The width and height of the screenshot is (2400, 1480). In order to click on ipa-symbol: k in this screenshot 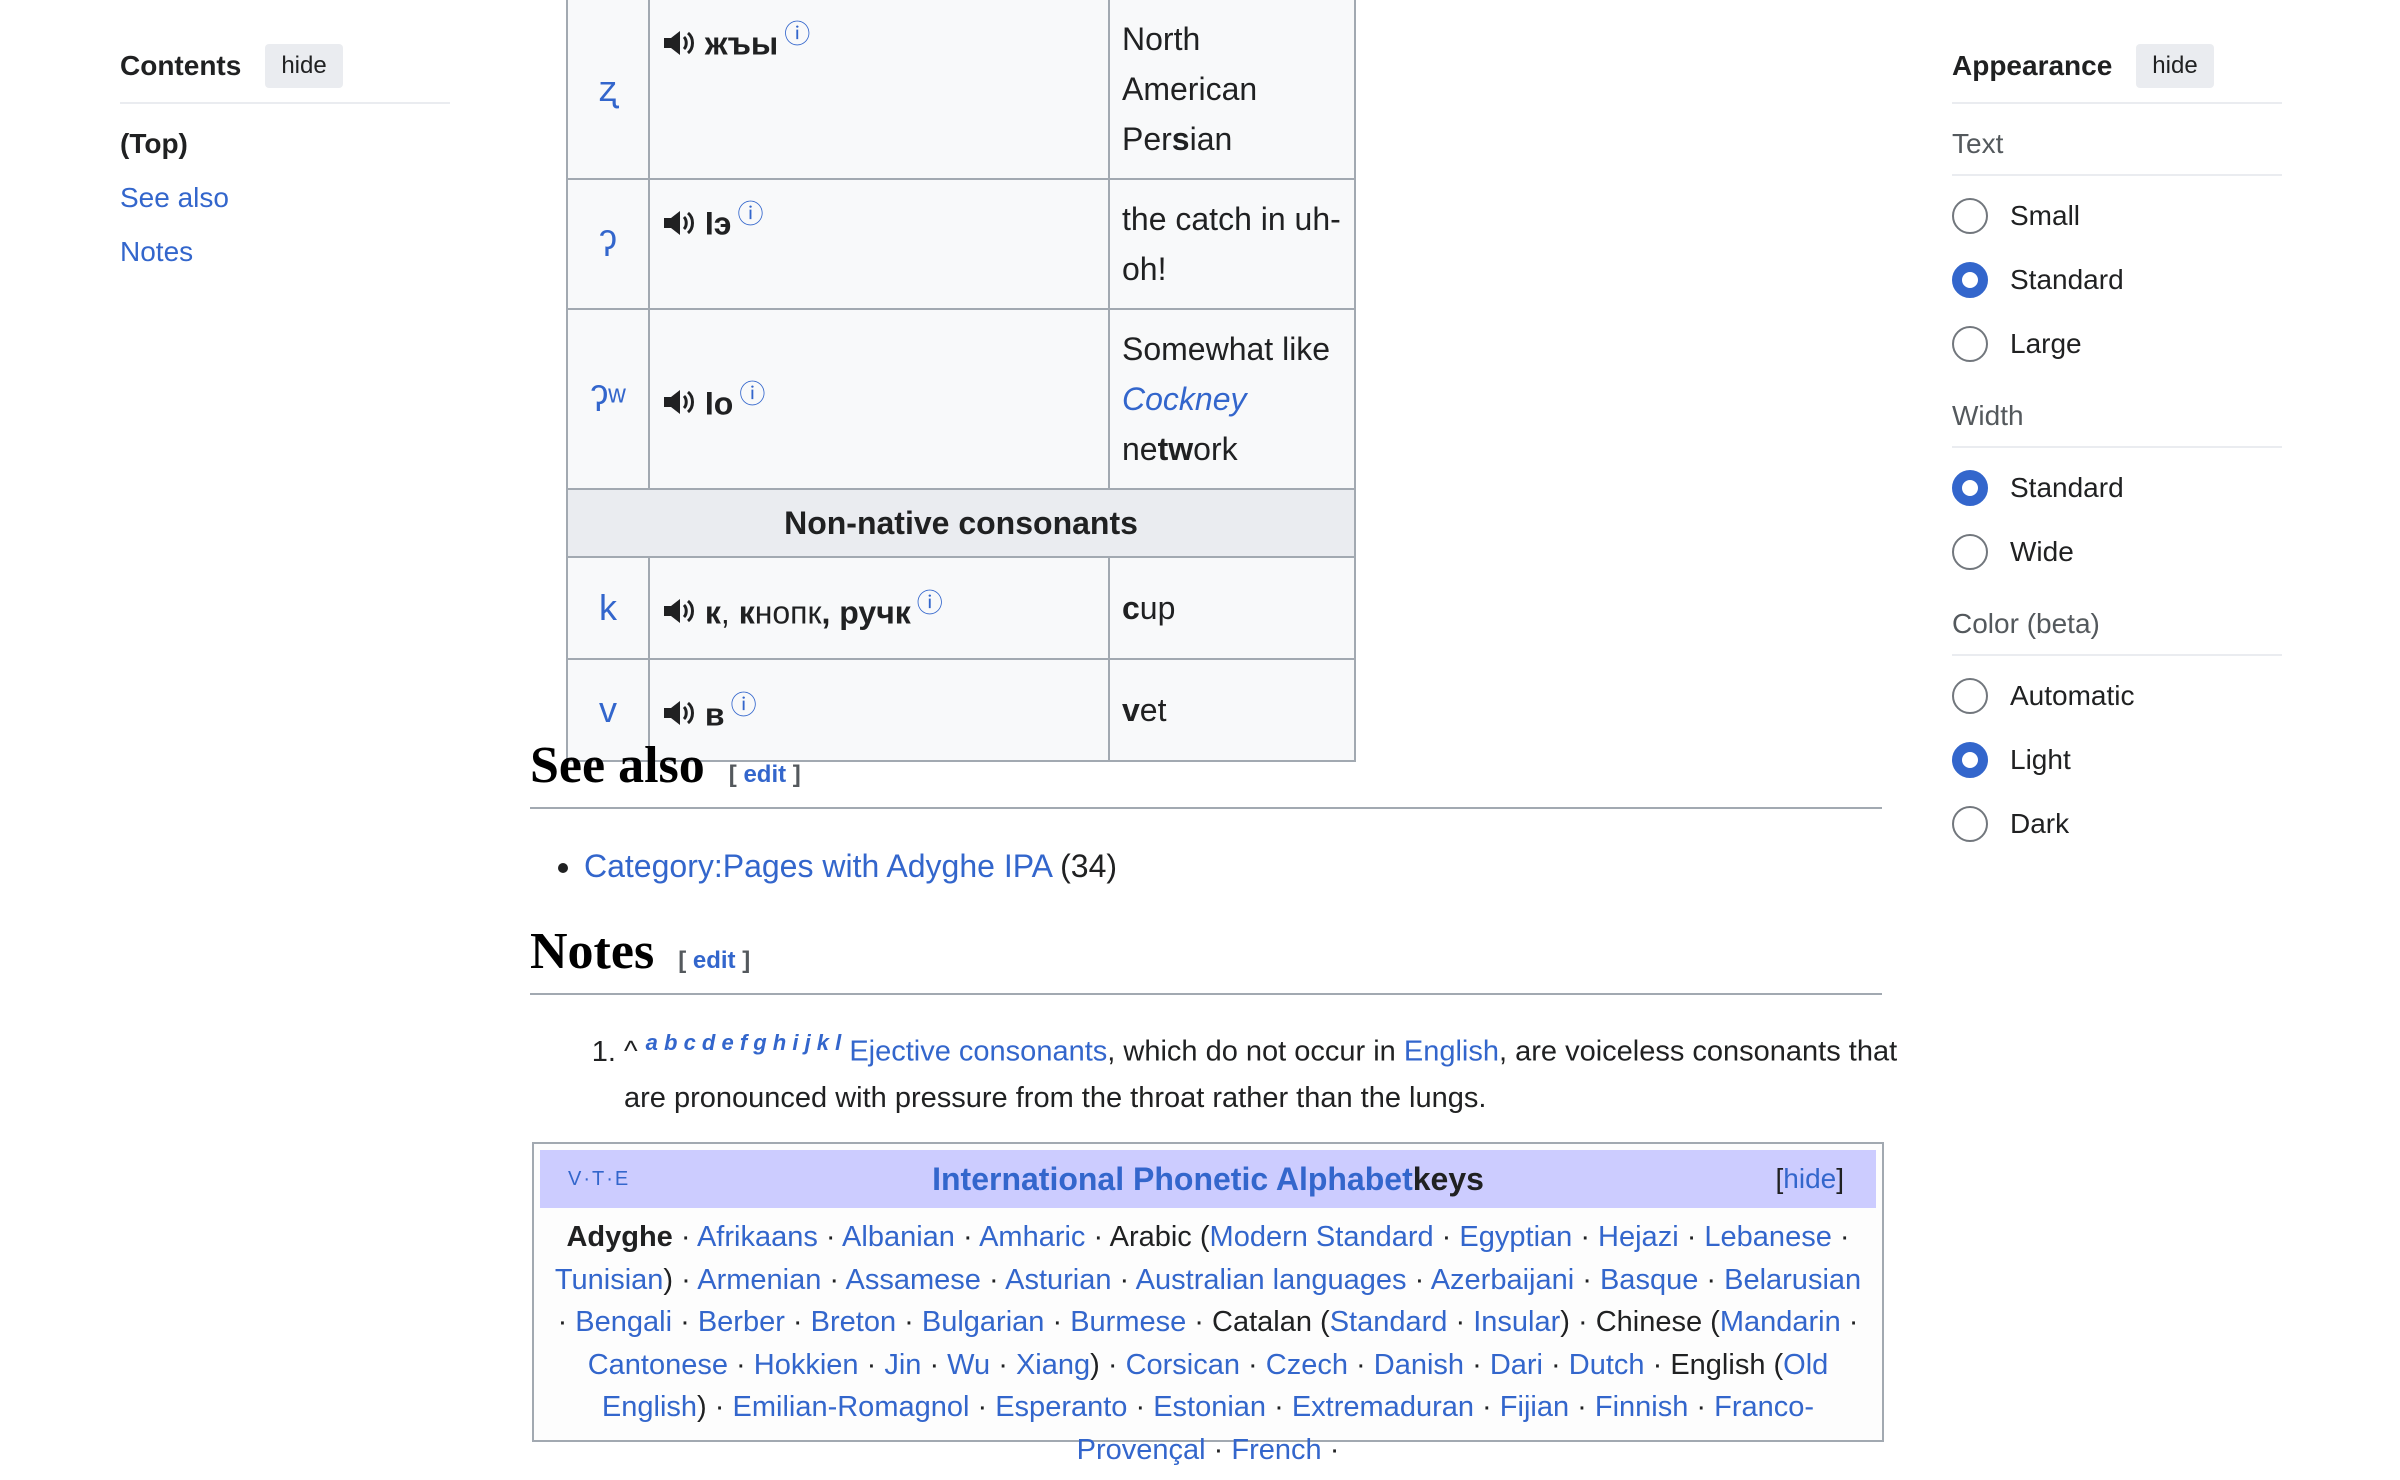, I will do `click(608, 608)`.